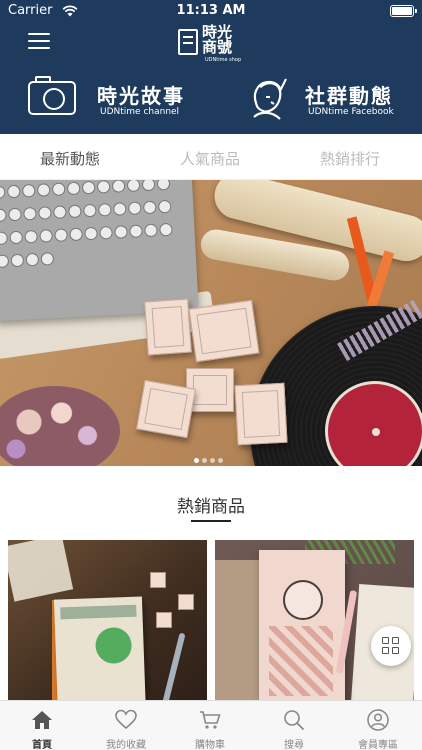 The width and height of the screenshot is (422, 750). Describe the element at coordinates (42, 720) in the screenshot. I see `home-icon` at that location.